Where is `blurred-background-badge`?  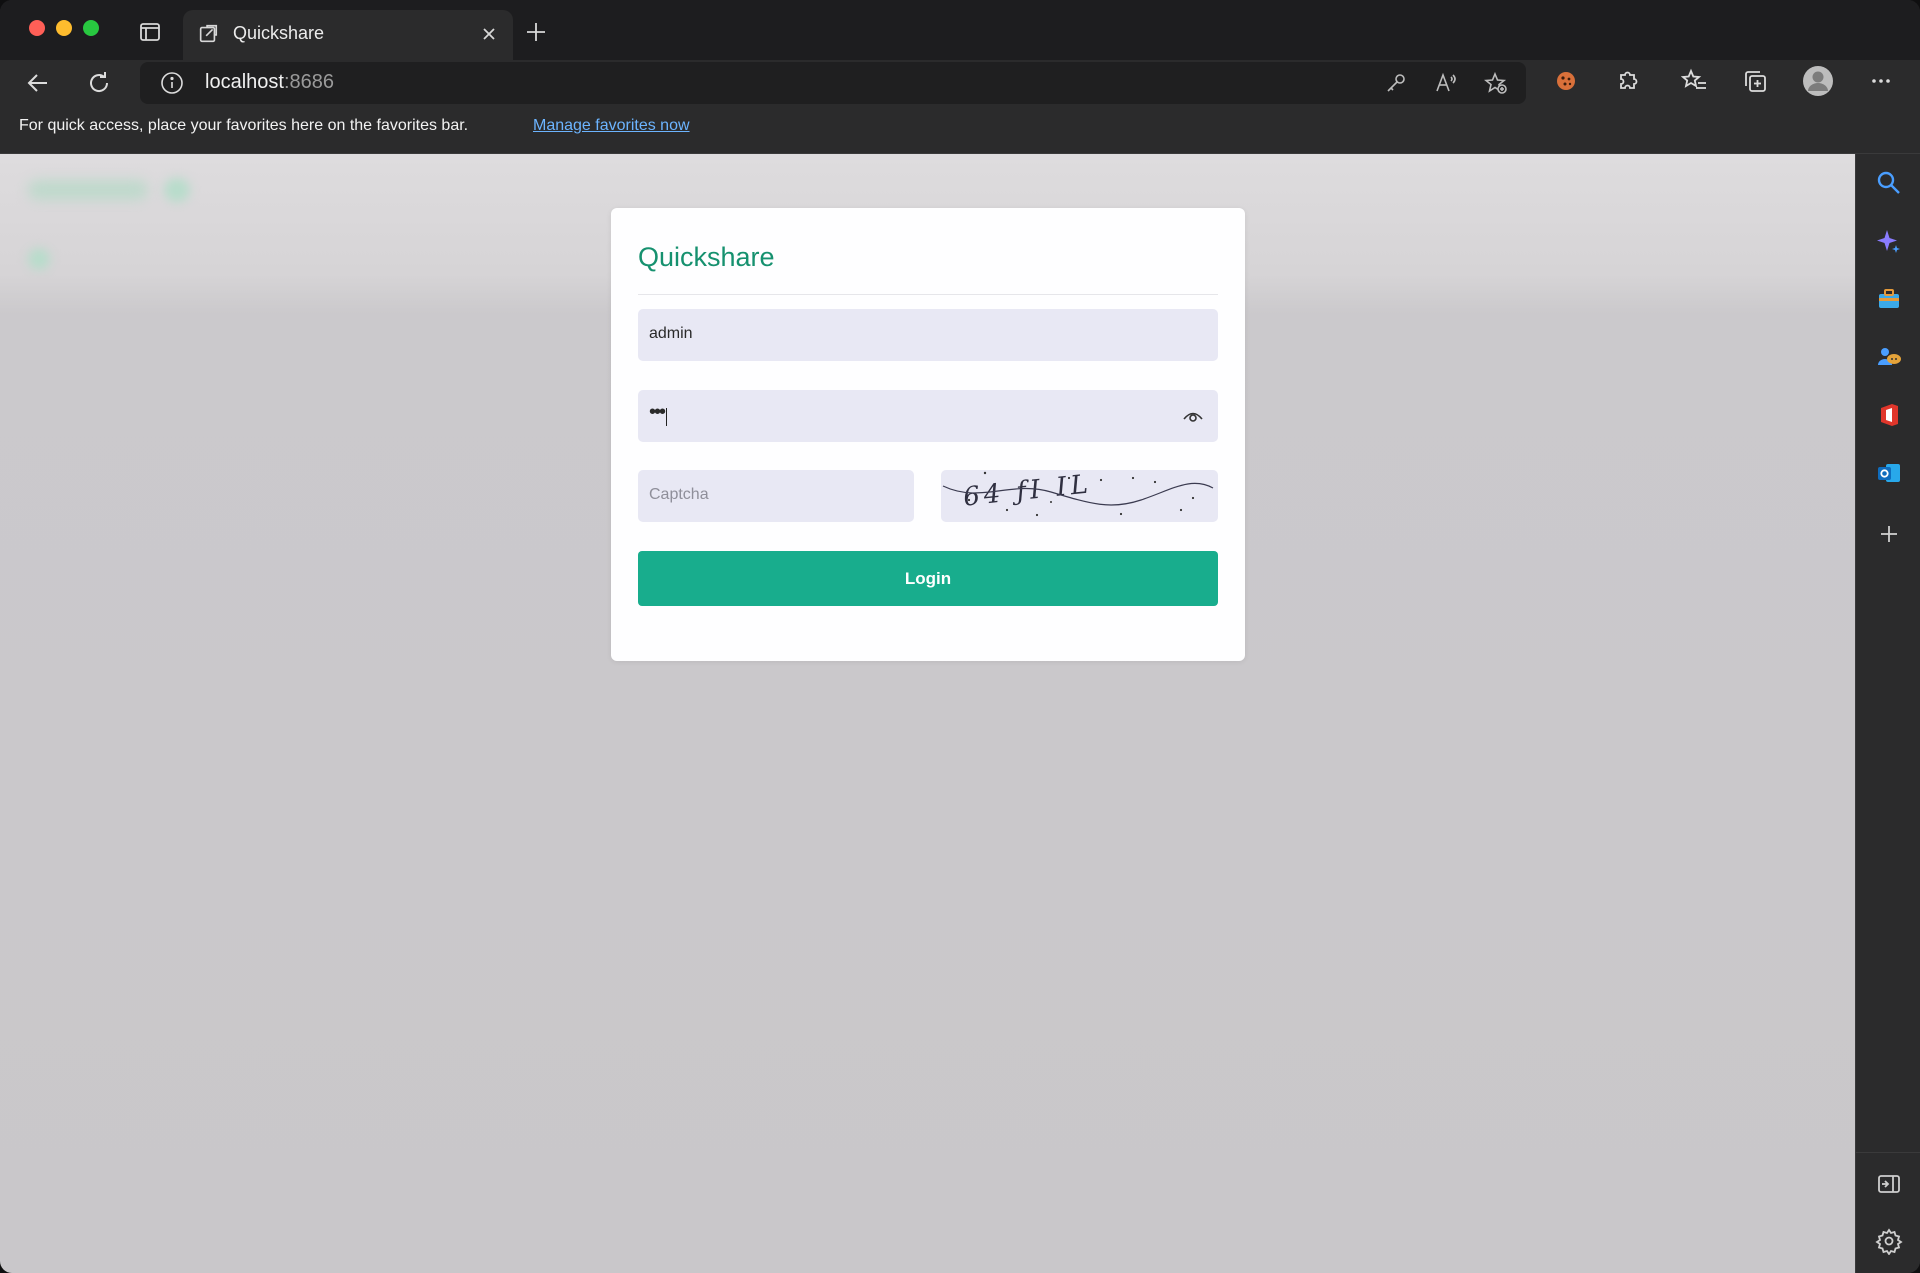 blurred-background-badge is located at coordinates (177, 190).